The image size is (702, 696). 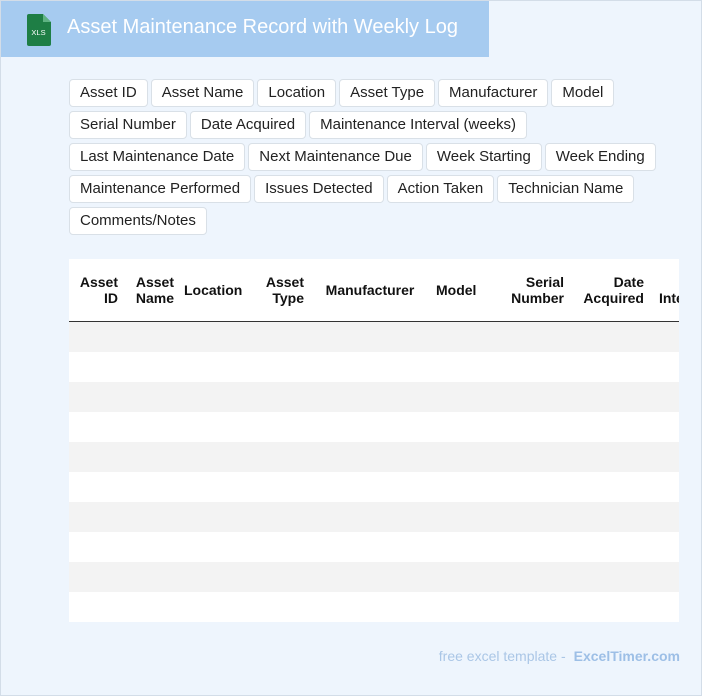 I want to click on field-tag: Asset ID, so click(x=108, y=93).